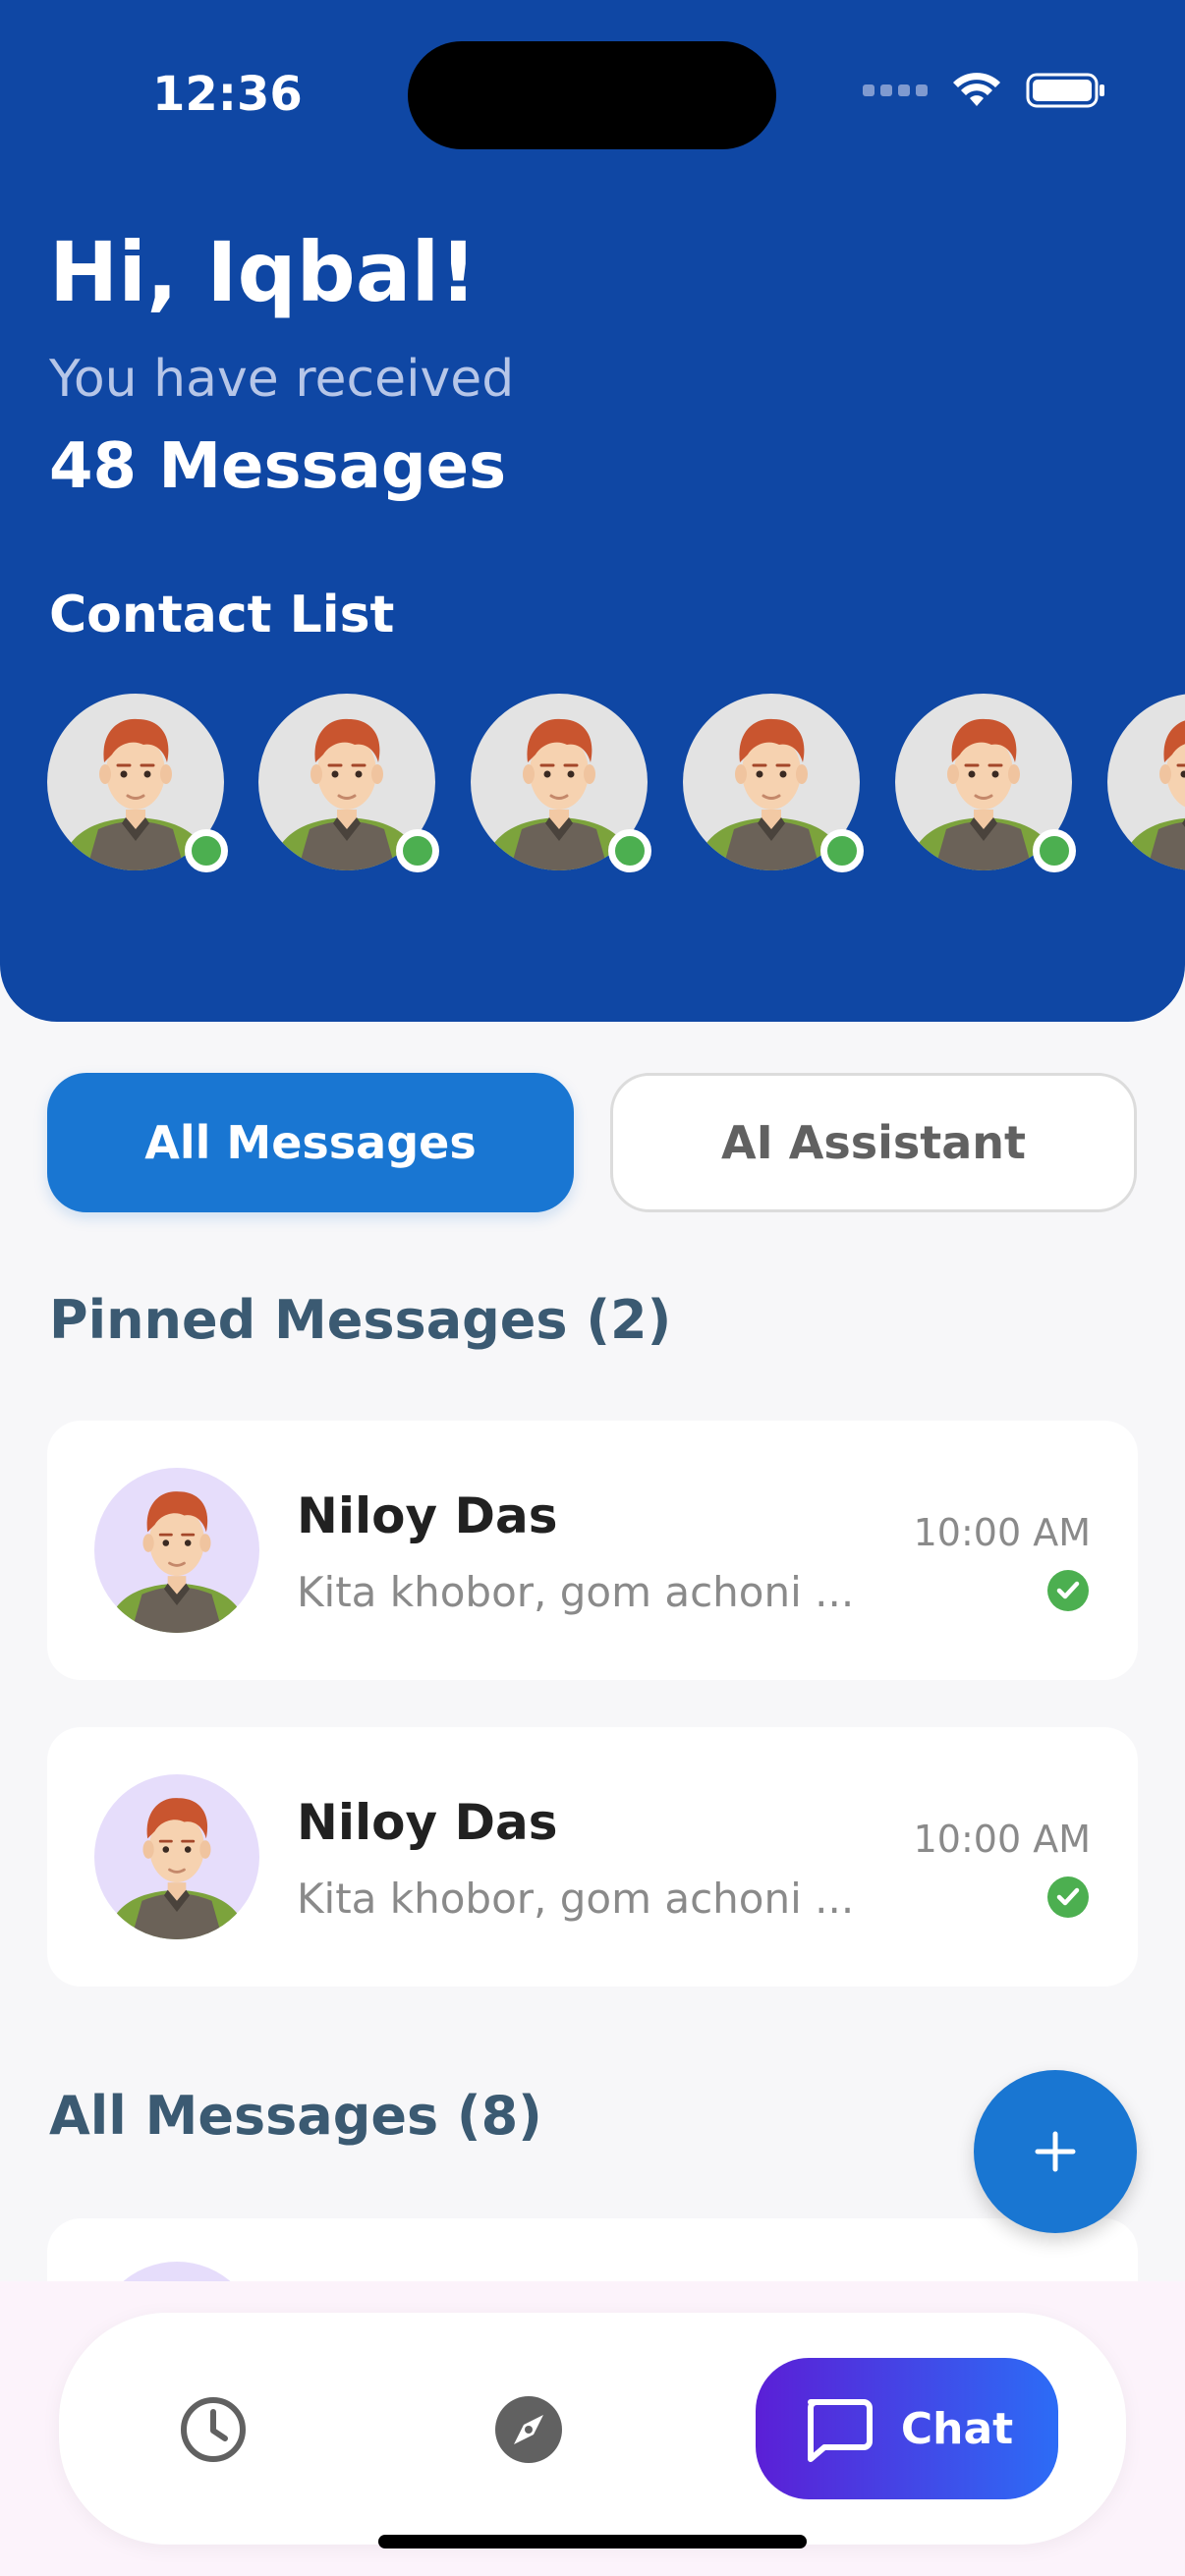 This screenshot has height=2576, width=1185. I want to click on greeting-title: Hi, Iqbal!, so click(263, 272).